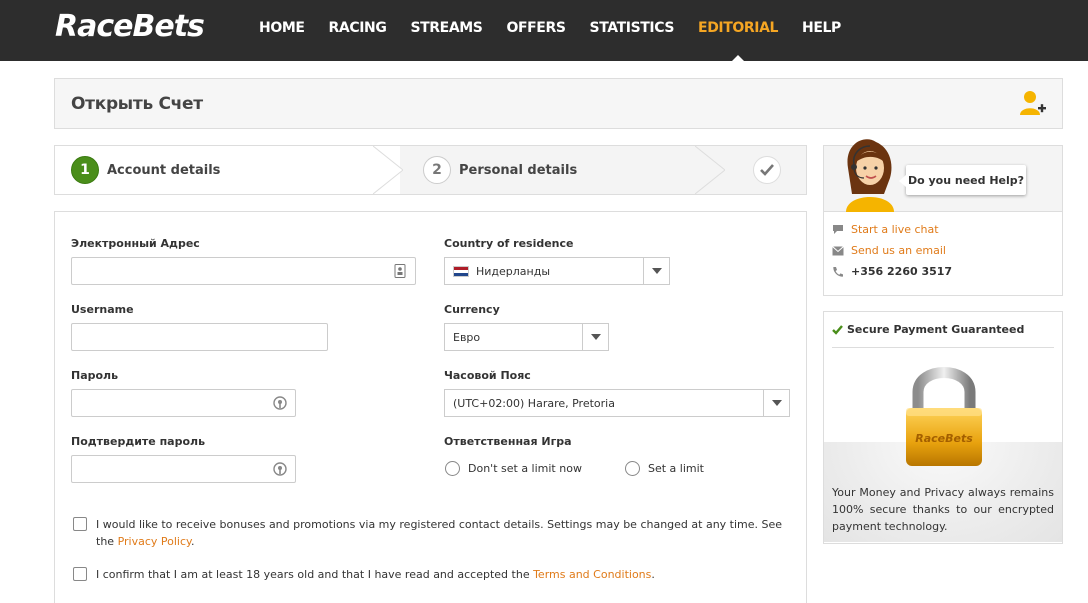 The width and height of the screenshot is (1088, 603). Describe the element at coordinates (135, 243) in the screenshot. I see `email-label: Электронный Адрес` at that location.